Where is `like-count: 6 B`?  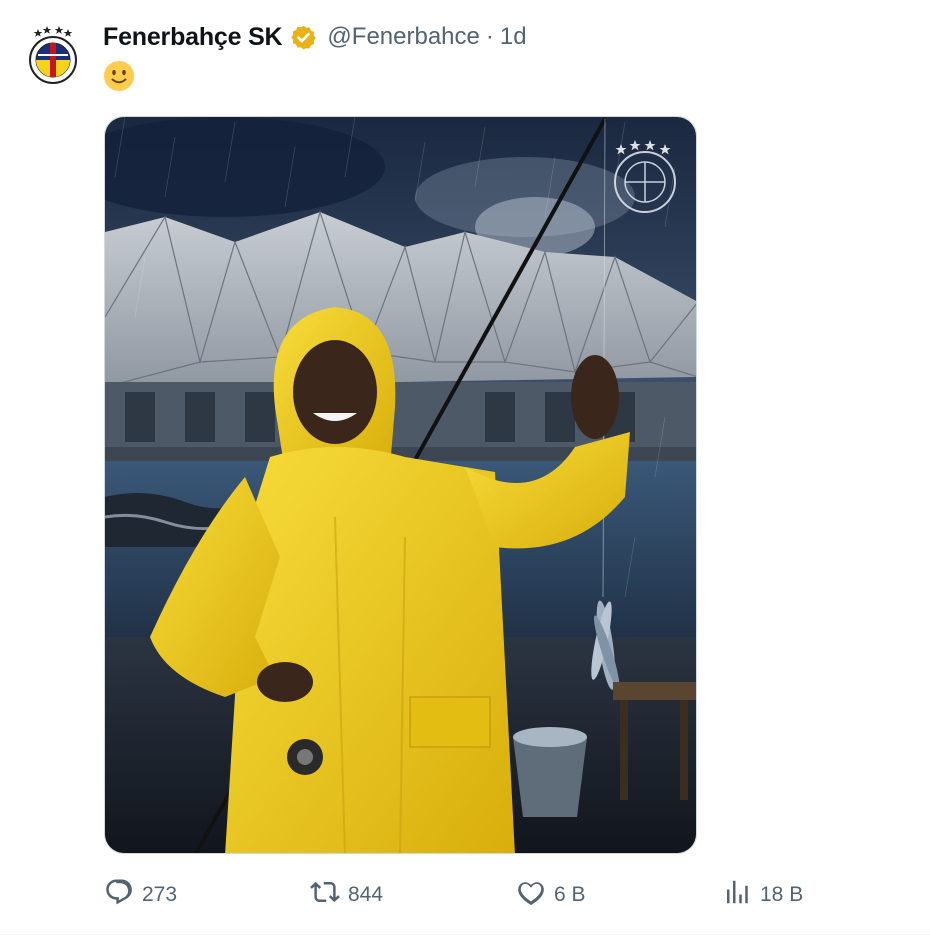
like-count: 6 B is located at coordinates (570, 894).